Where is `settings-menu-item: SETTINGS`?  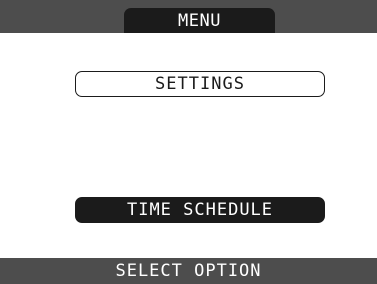 settings-menu-item: SETTINGS is located at coordinates (200, 84).